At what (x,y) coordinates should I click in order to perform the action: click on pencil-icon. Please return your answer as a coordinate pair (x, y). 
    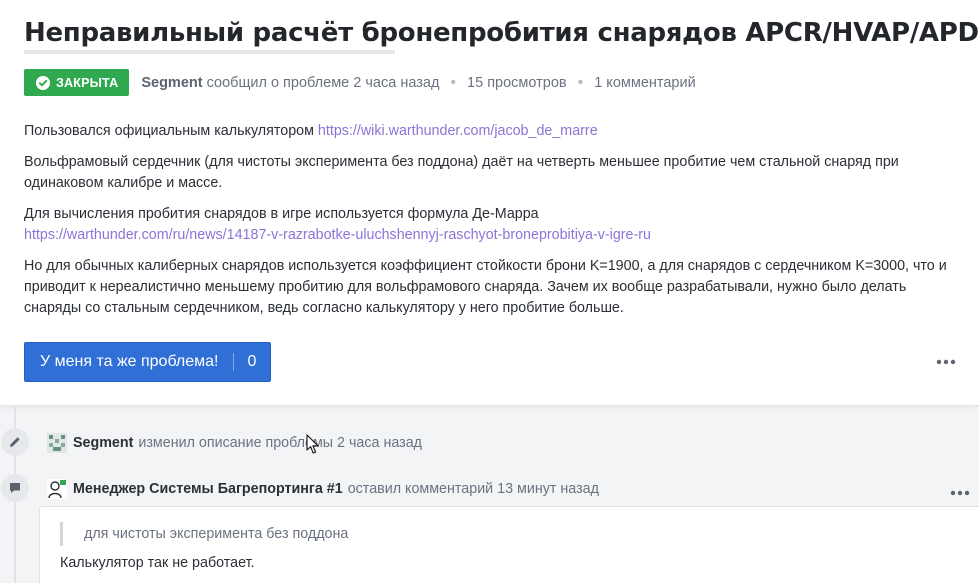
    Looking at the image, I should click on (15, 442).